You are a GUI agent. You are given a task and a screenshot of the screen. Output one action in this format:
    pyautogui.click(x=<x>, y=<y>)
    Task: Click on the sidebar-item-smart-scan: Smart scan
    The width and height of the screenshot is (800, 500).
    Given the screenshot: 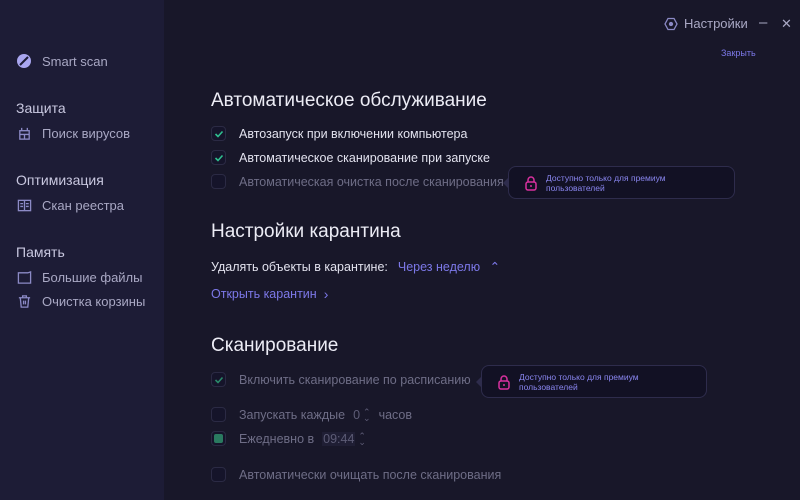 What is the action you would take?
    pyautogui.click(x=62, y=61)
    